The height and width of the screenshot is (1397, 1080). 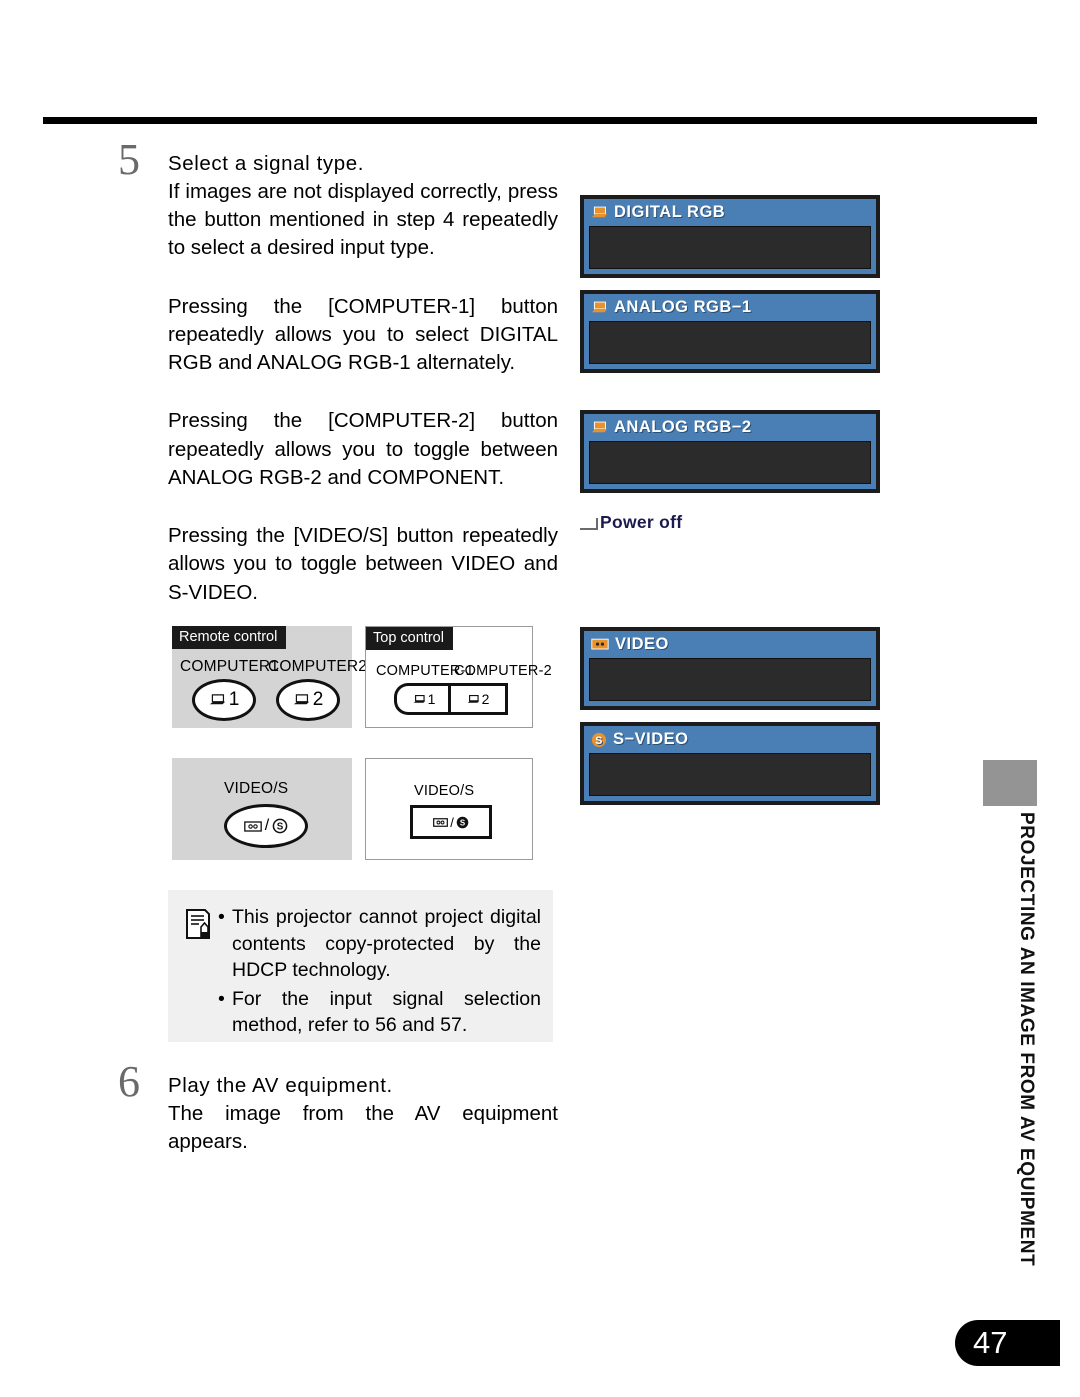 What do you see at coordinates (683, 307) in the screenshot?
I see `osd-title-text: ANALOG RGB−1` at bounding box center [683, 307].